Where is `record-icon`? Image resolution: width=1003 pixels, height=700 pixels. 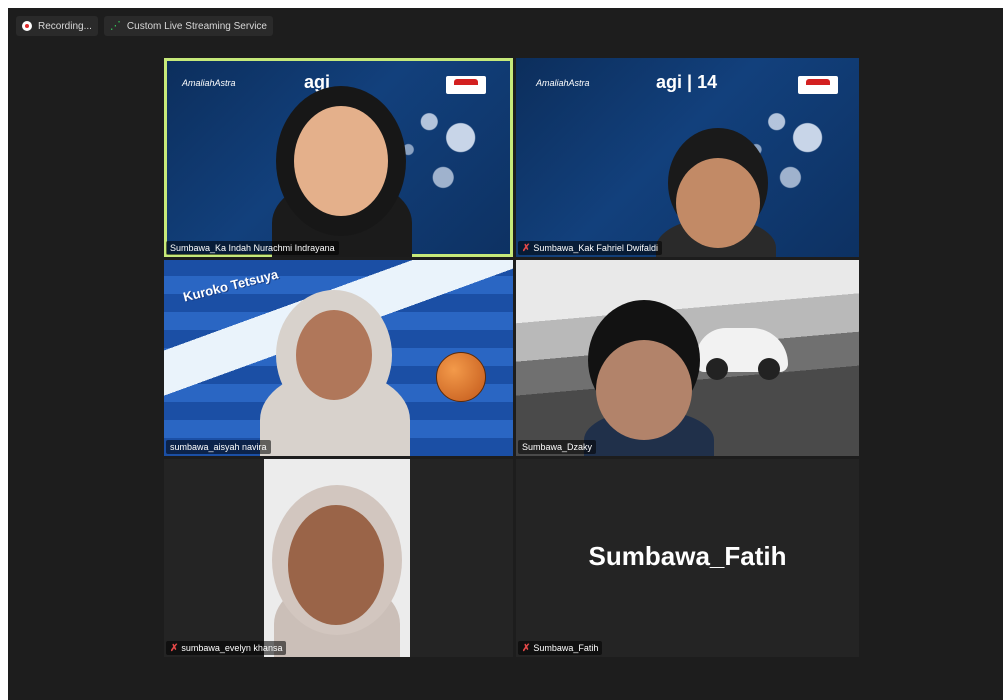 record-icon is located at coordinates (27, 26).